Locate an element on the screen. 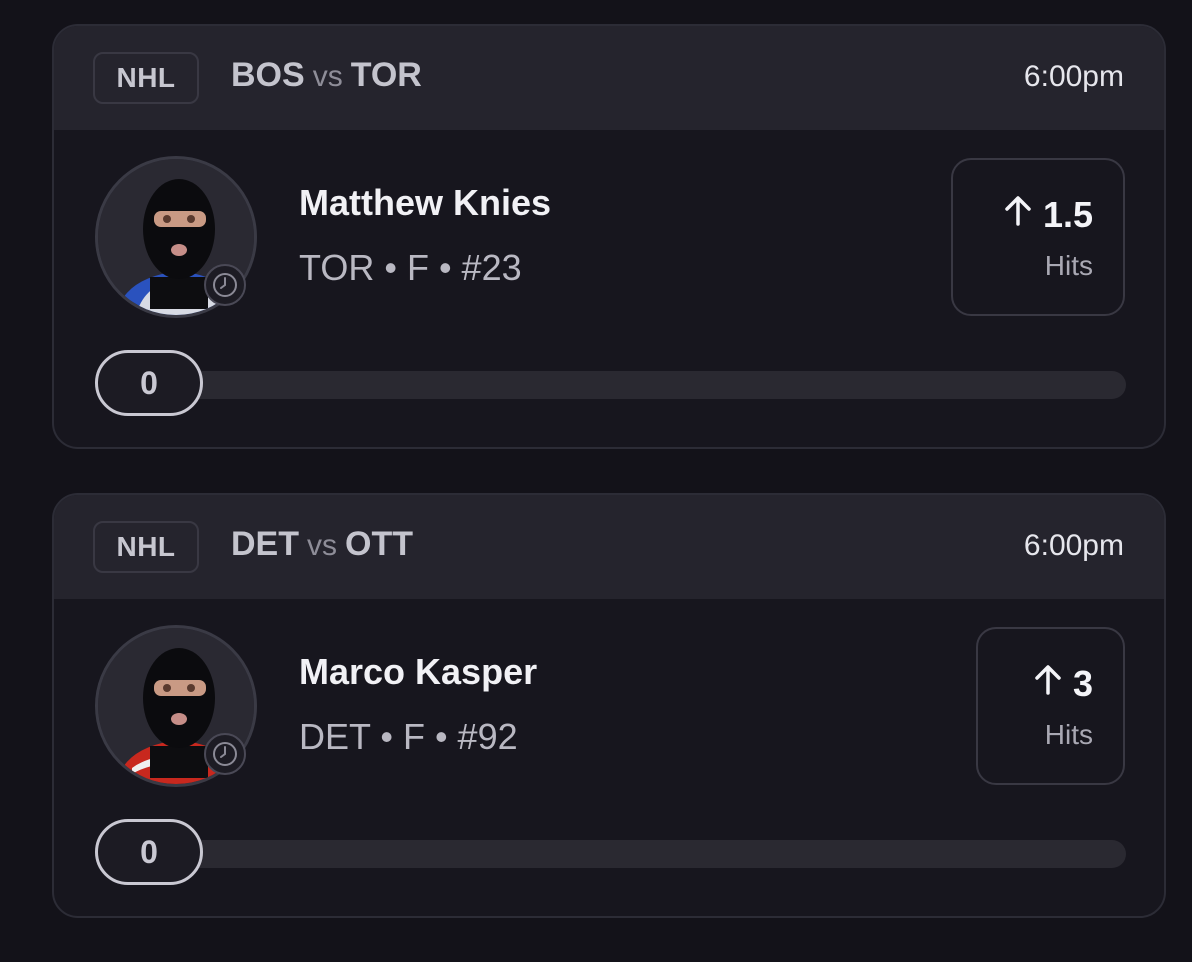 The image size is (1192, 962). line-value: 1.5 is located at coordinates (1067, 214).